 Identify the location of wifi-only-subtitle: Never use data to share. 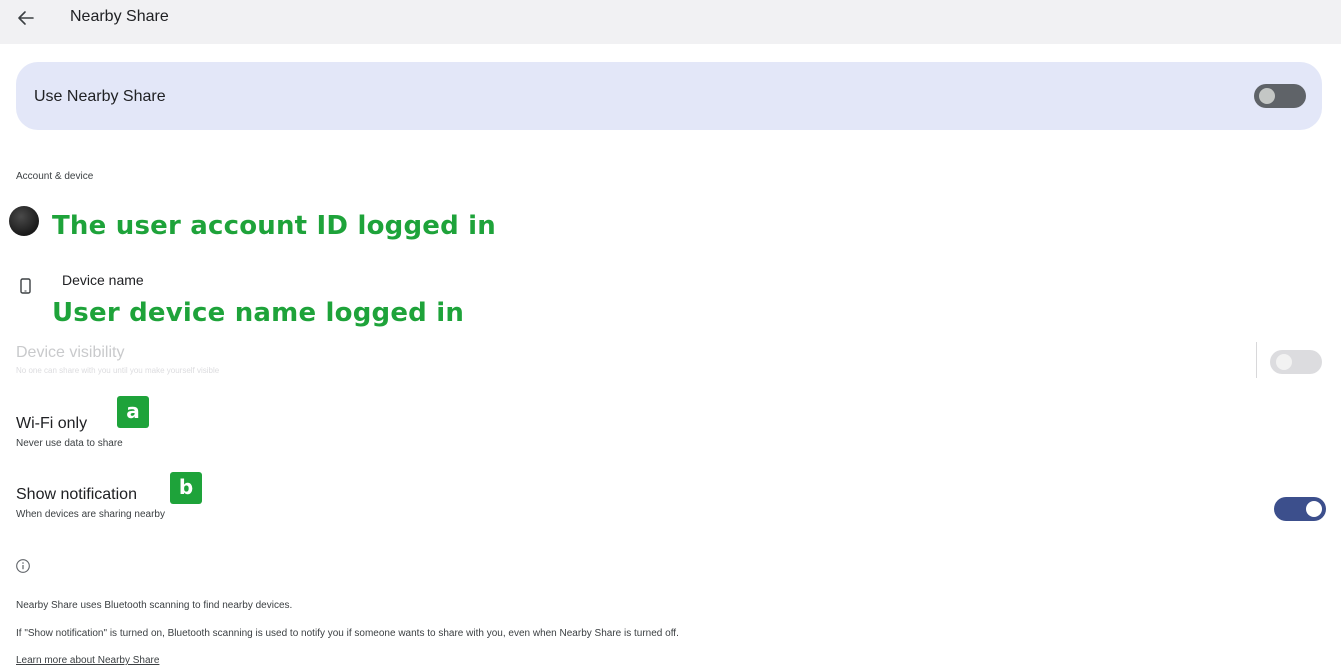
(69, 443).